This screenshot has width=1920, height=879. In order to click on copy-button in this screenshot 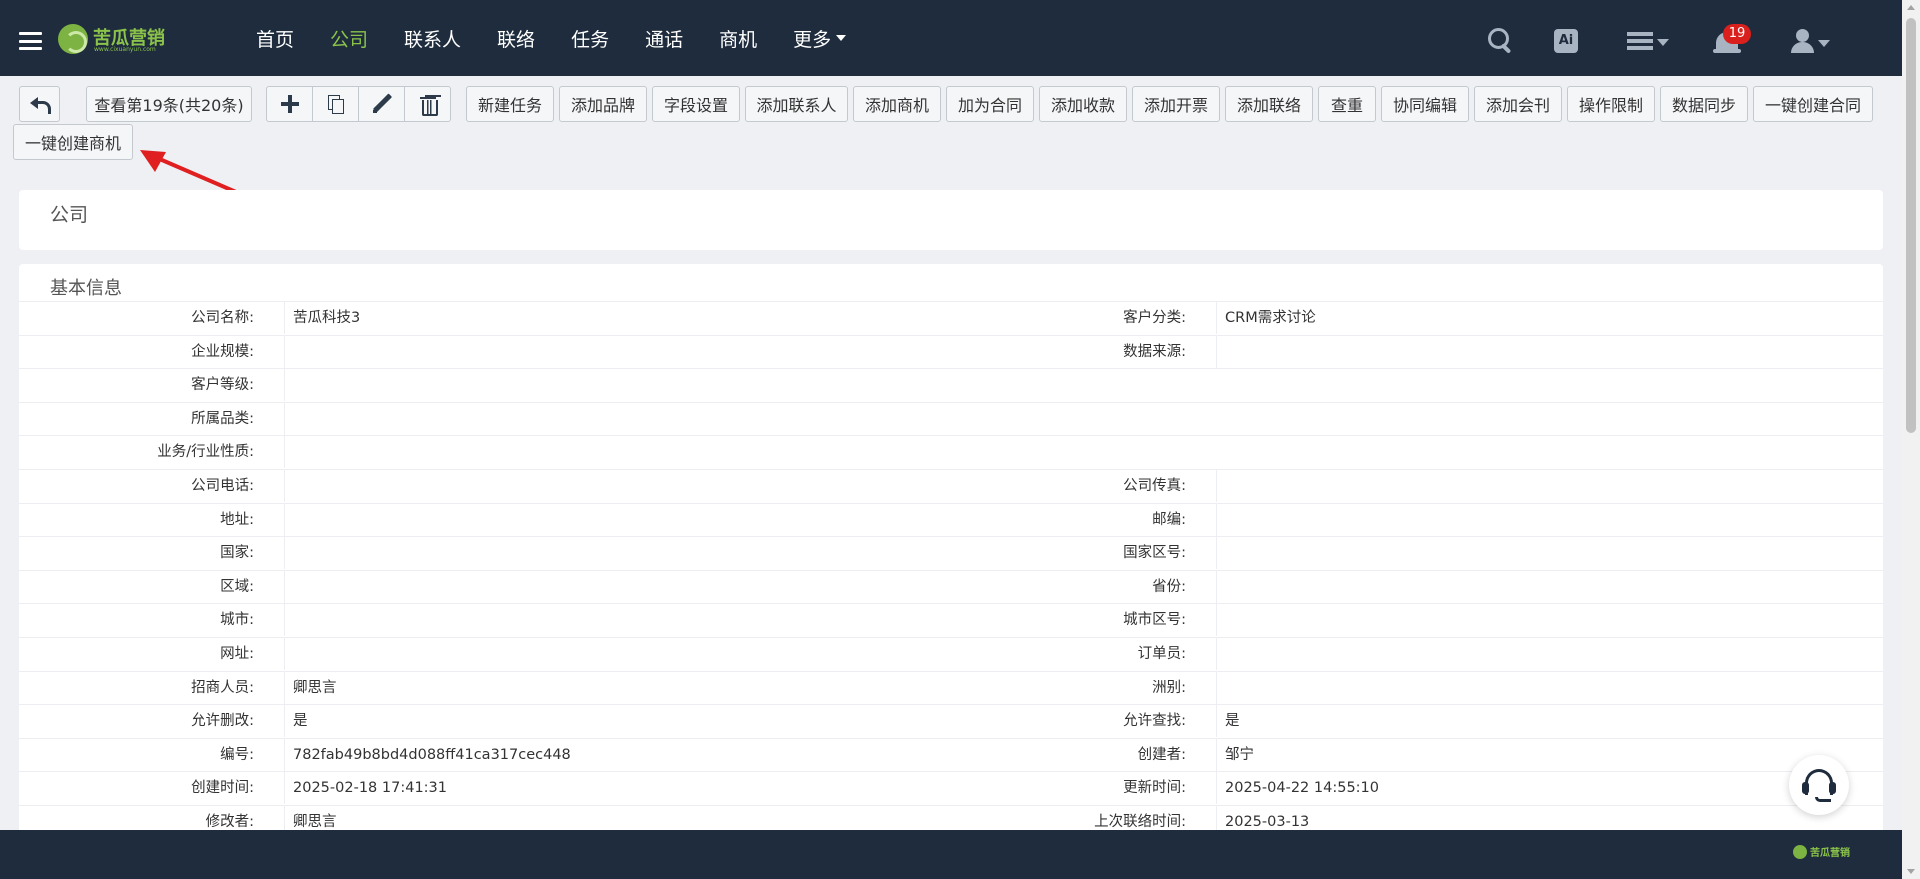, I will do `click(335, 104)`.